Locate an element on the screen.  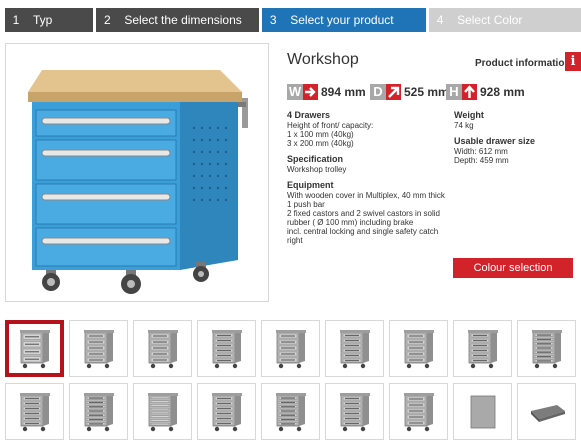
usable-drawer-line: Depth: 459 mm is located at coordinates (481, 160).